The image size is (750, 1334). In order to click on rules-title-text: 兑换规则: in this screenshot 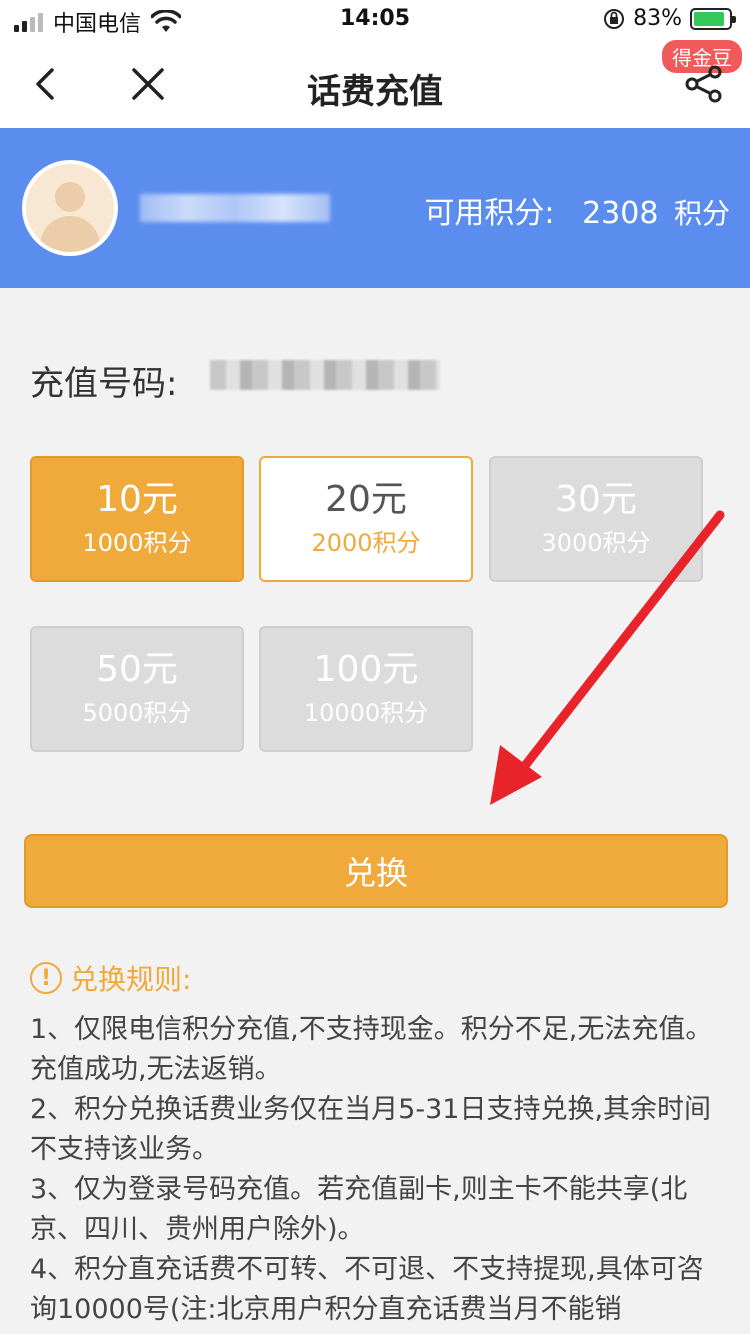, I will do `click(131, 979)`.